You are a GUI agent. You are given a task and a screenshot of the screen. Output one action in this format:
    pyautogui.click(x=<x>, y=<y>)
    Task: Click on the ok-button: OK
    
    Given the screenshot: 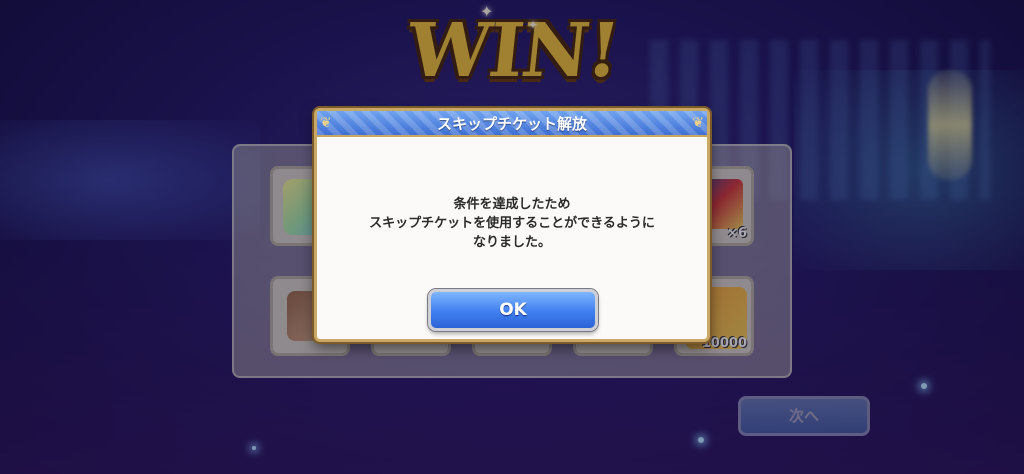 What is the action you would take?
    pyautogui.click(x=513, y=310)
    